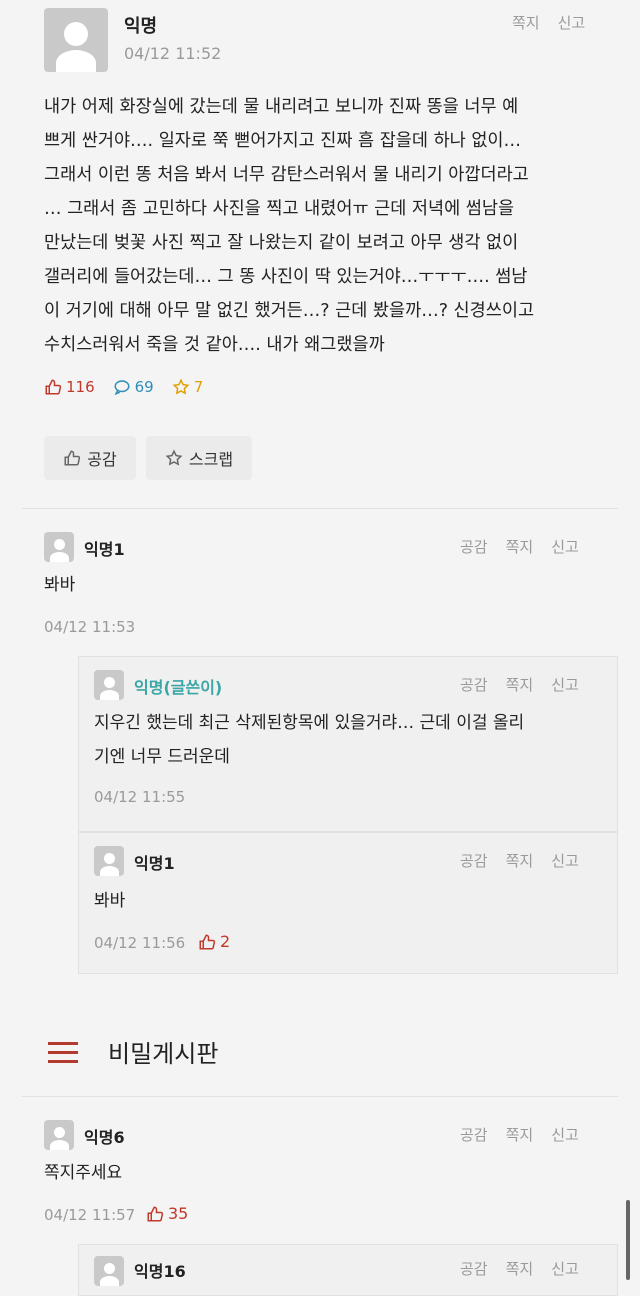  Describe the element at coordinates (140, 943) in the screenshot. I see `reply-timestamp: 04/12 11:56` at that location.